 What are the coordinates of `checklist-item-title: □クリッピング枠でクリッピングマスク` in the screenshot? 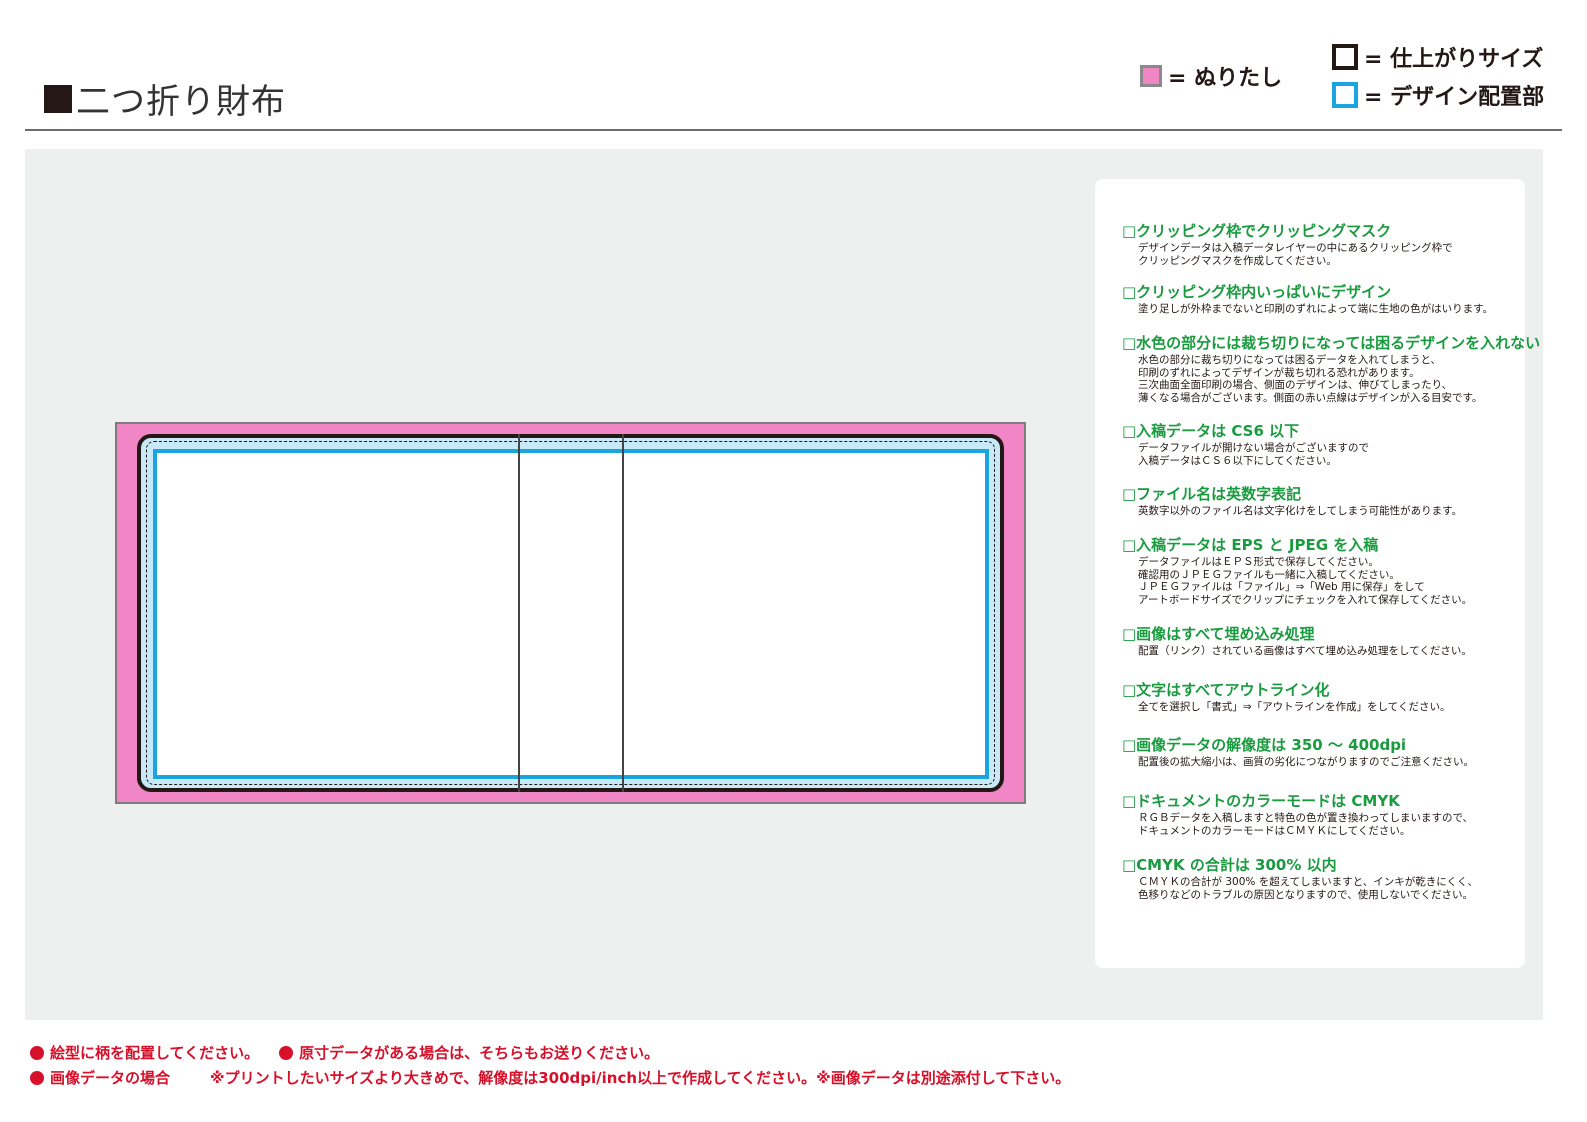 It's located at (1257, 231).